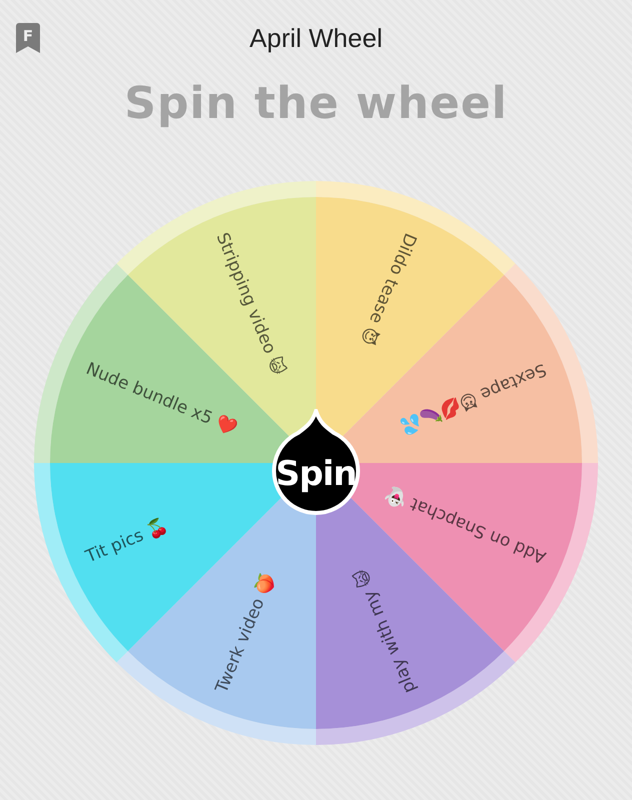  Describe the element at coordinates (28, 38) in the screenshot. I see `app-badge-icon: F` at that location.